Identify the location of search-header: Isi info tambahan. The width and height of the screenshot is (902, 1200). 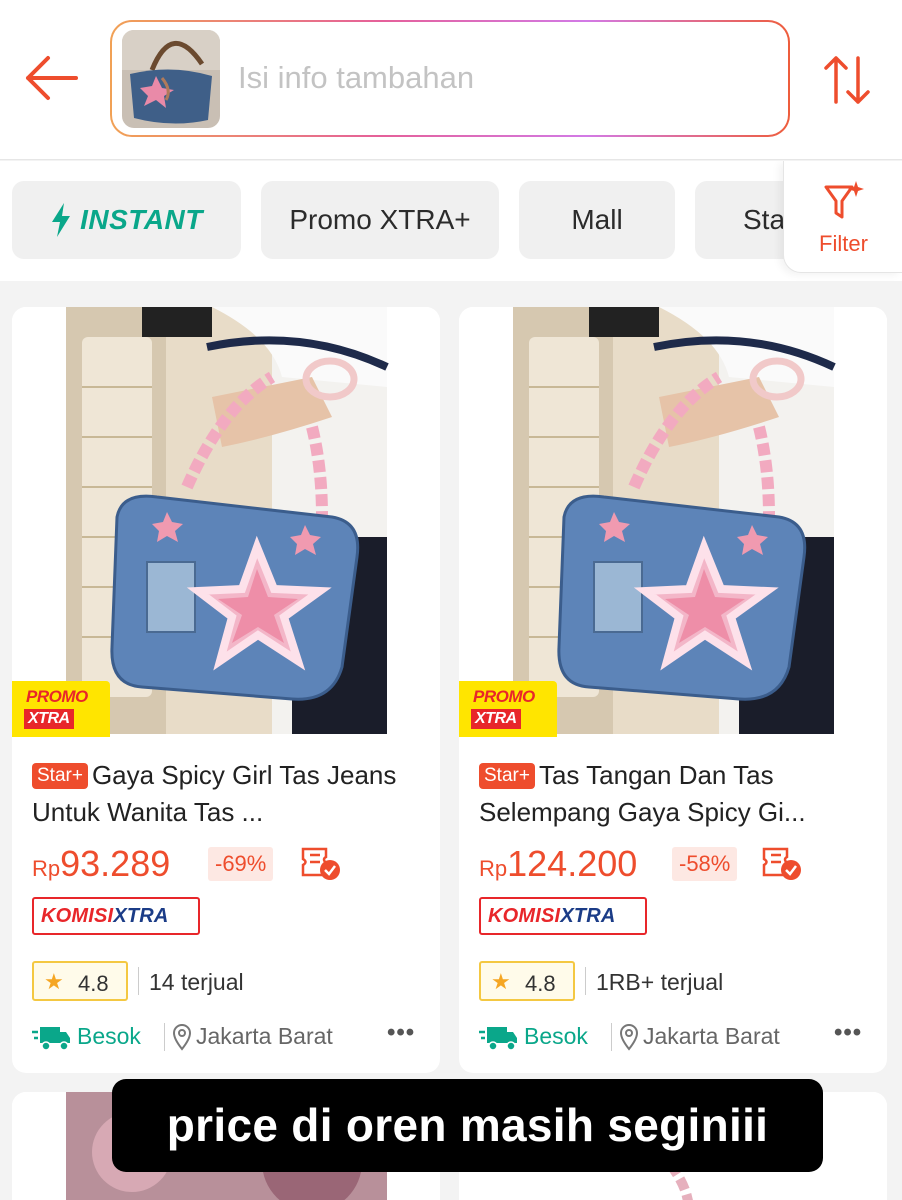
(451, 80).